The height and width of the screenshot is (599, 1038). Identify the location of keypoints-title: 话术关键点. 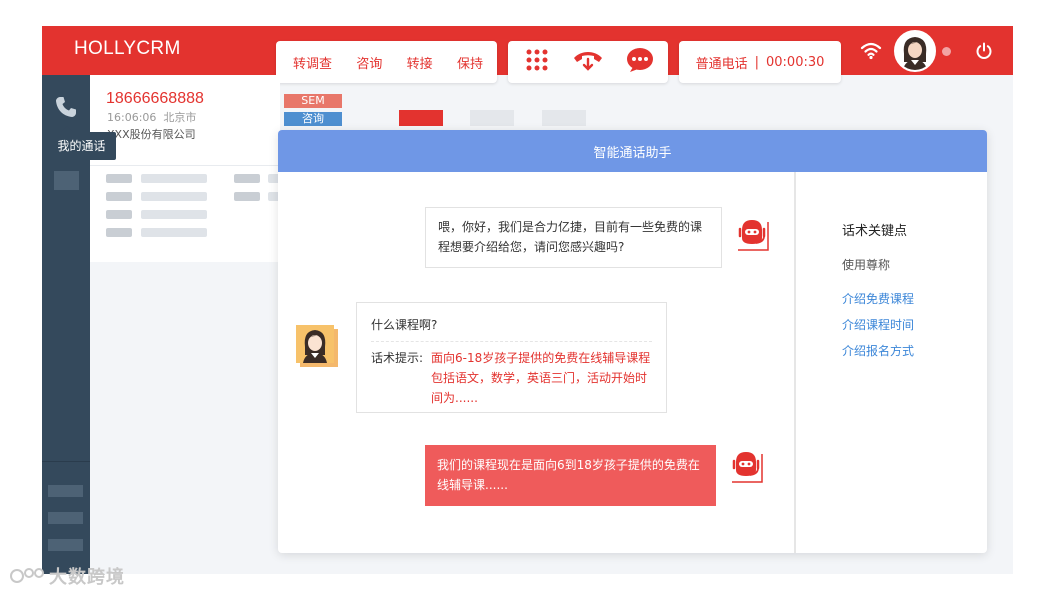
(875, 231).